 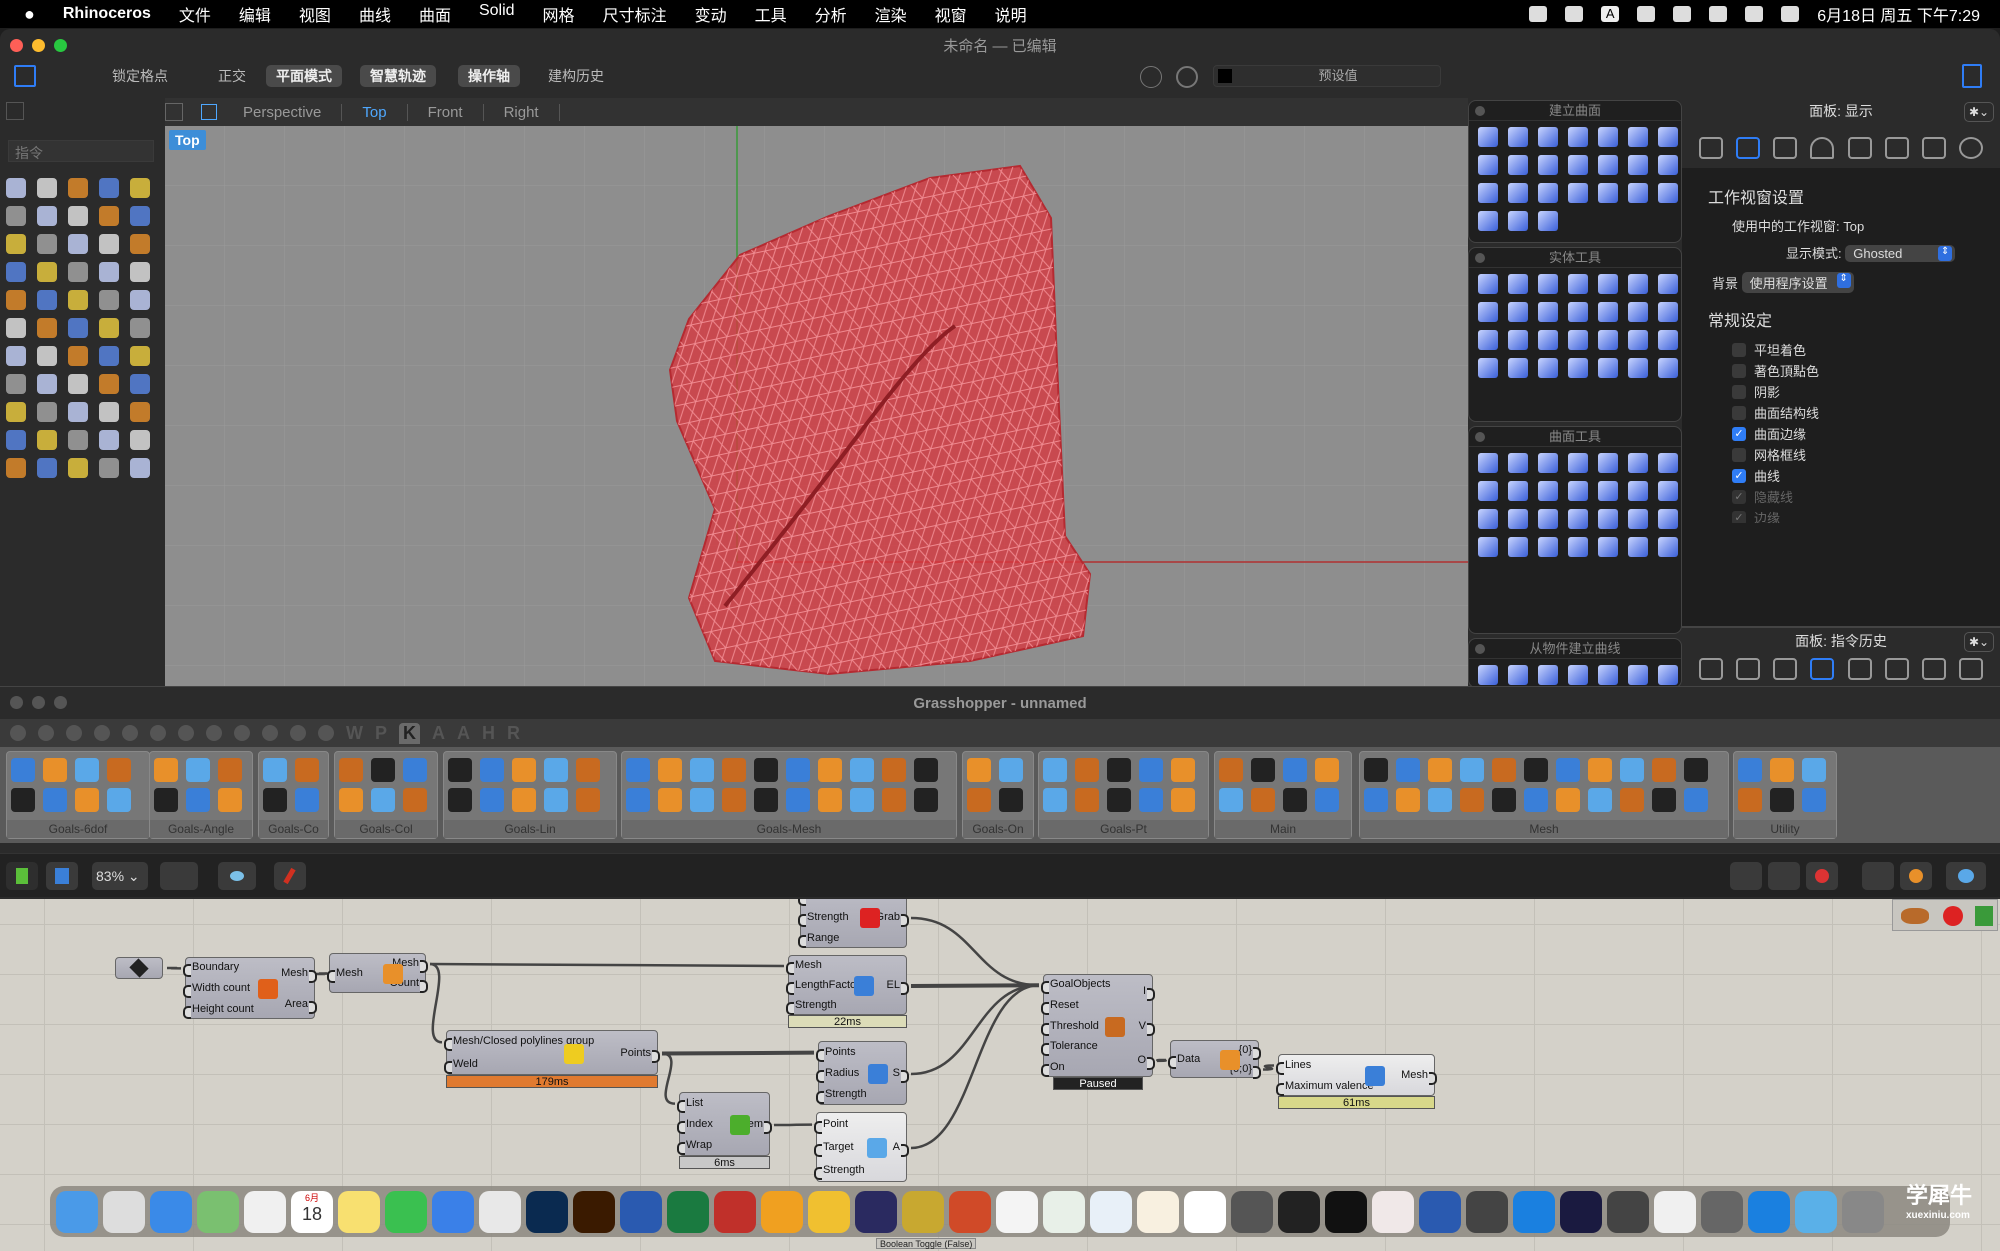 What do you see at coordinates (1064, 1005) in the screenshot?
I see `input-port: Reset` at bounding box center [1064, 1005].